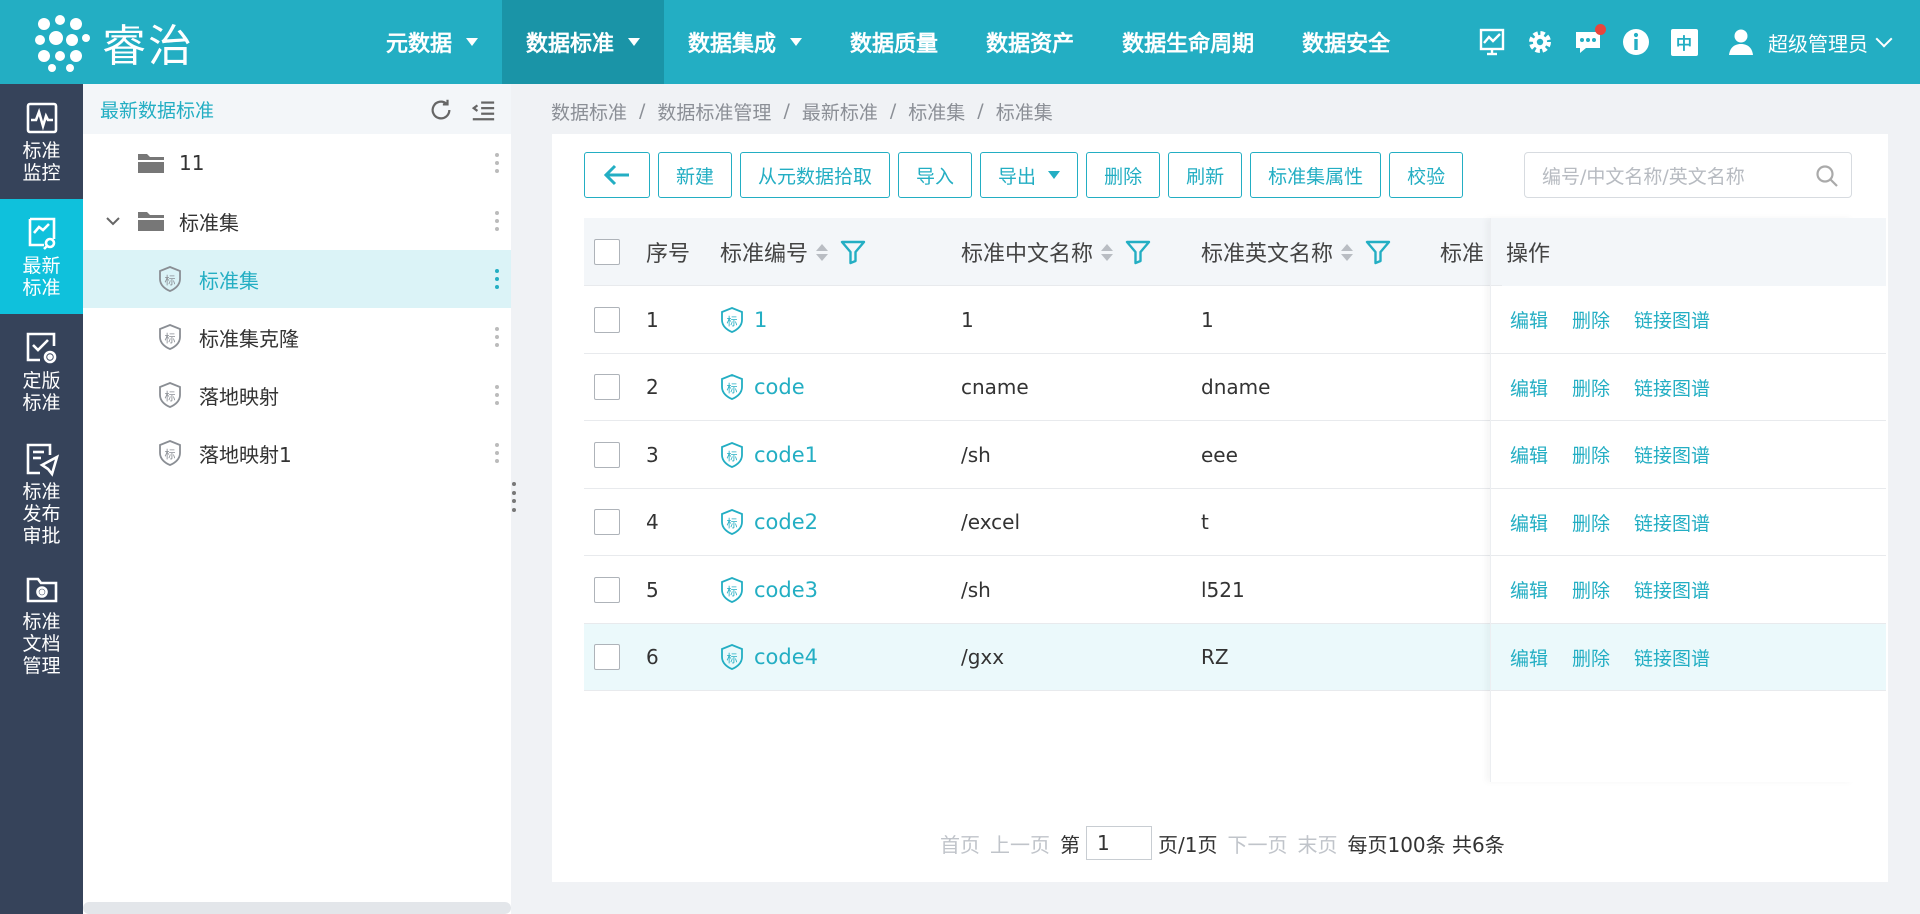 This screenshot has height=914, width=1920. I want to click on code-link: code, so click(779, 387).